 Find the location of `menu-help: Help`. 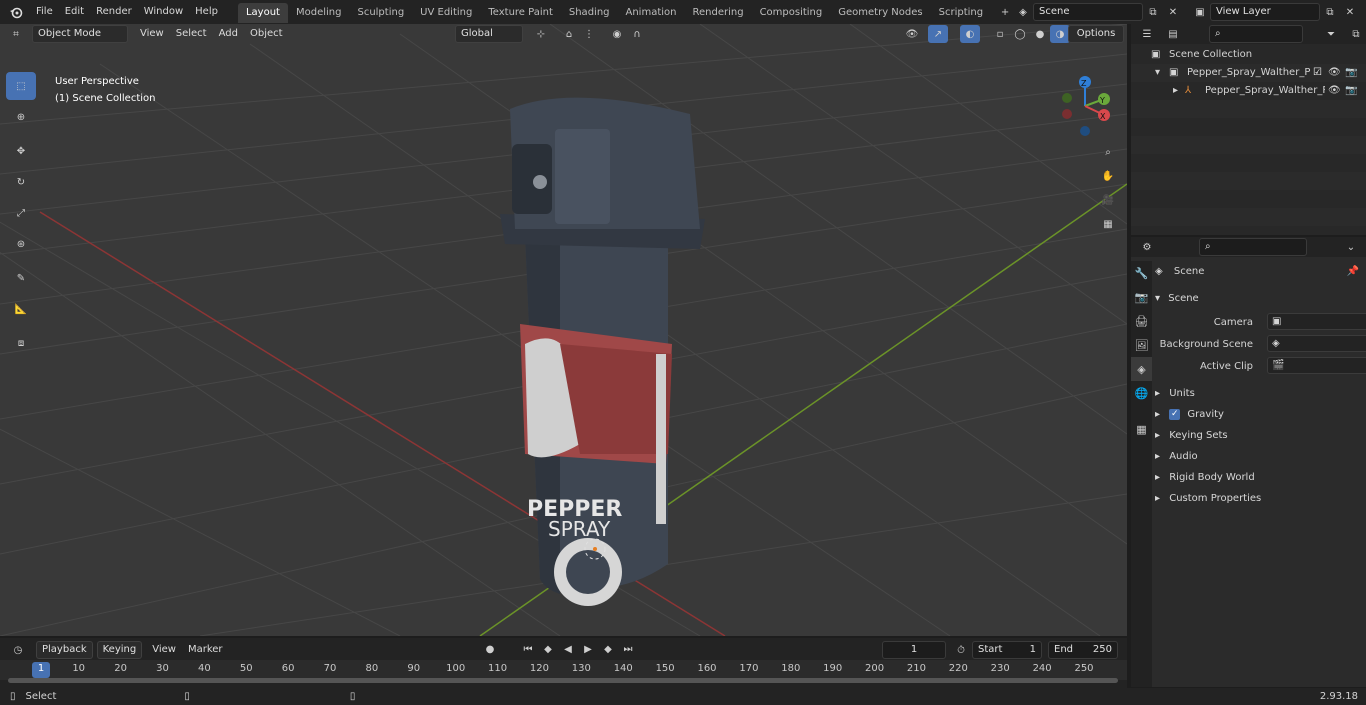

menu-help: Help is located at coordinates (206, 12).